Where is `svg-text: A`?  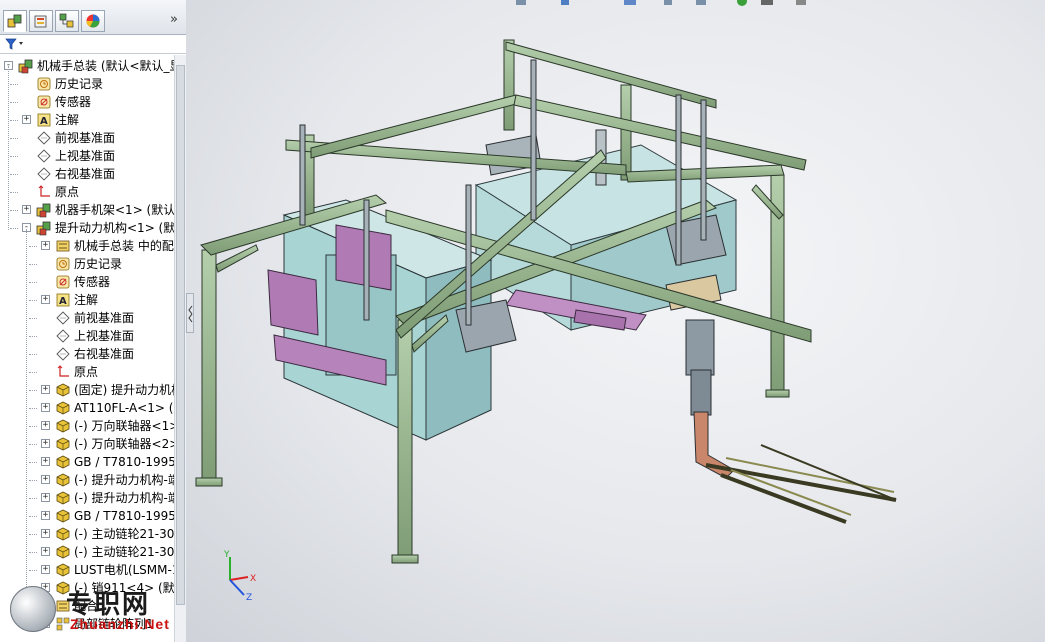
svg-text: A is located at coordinates (63, 301).